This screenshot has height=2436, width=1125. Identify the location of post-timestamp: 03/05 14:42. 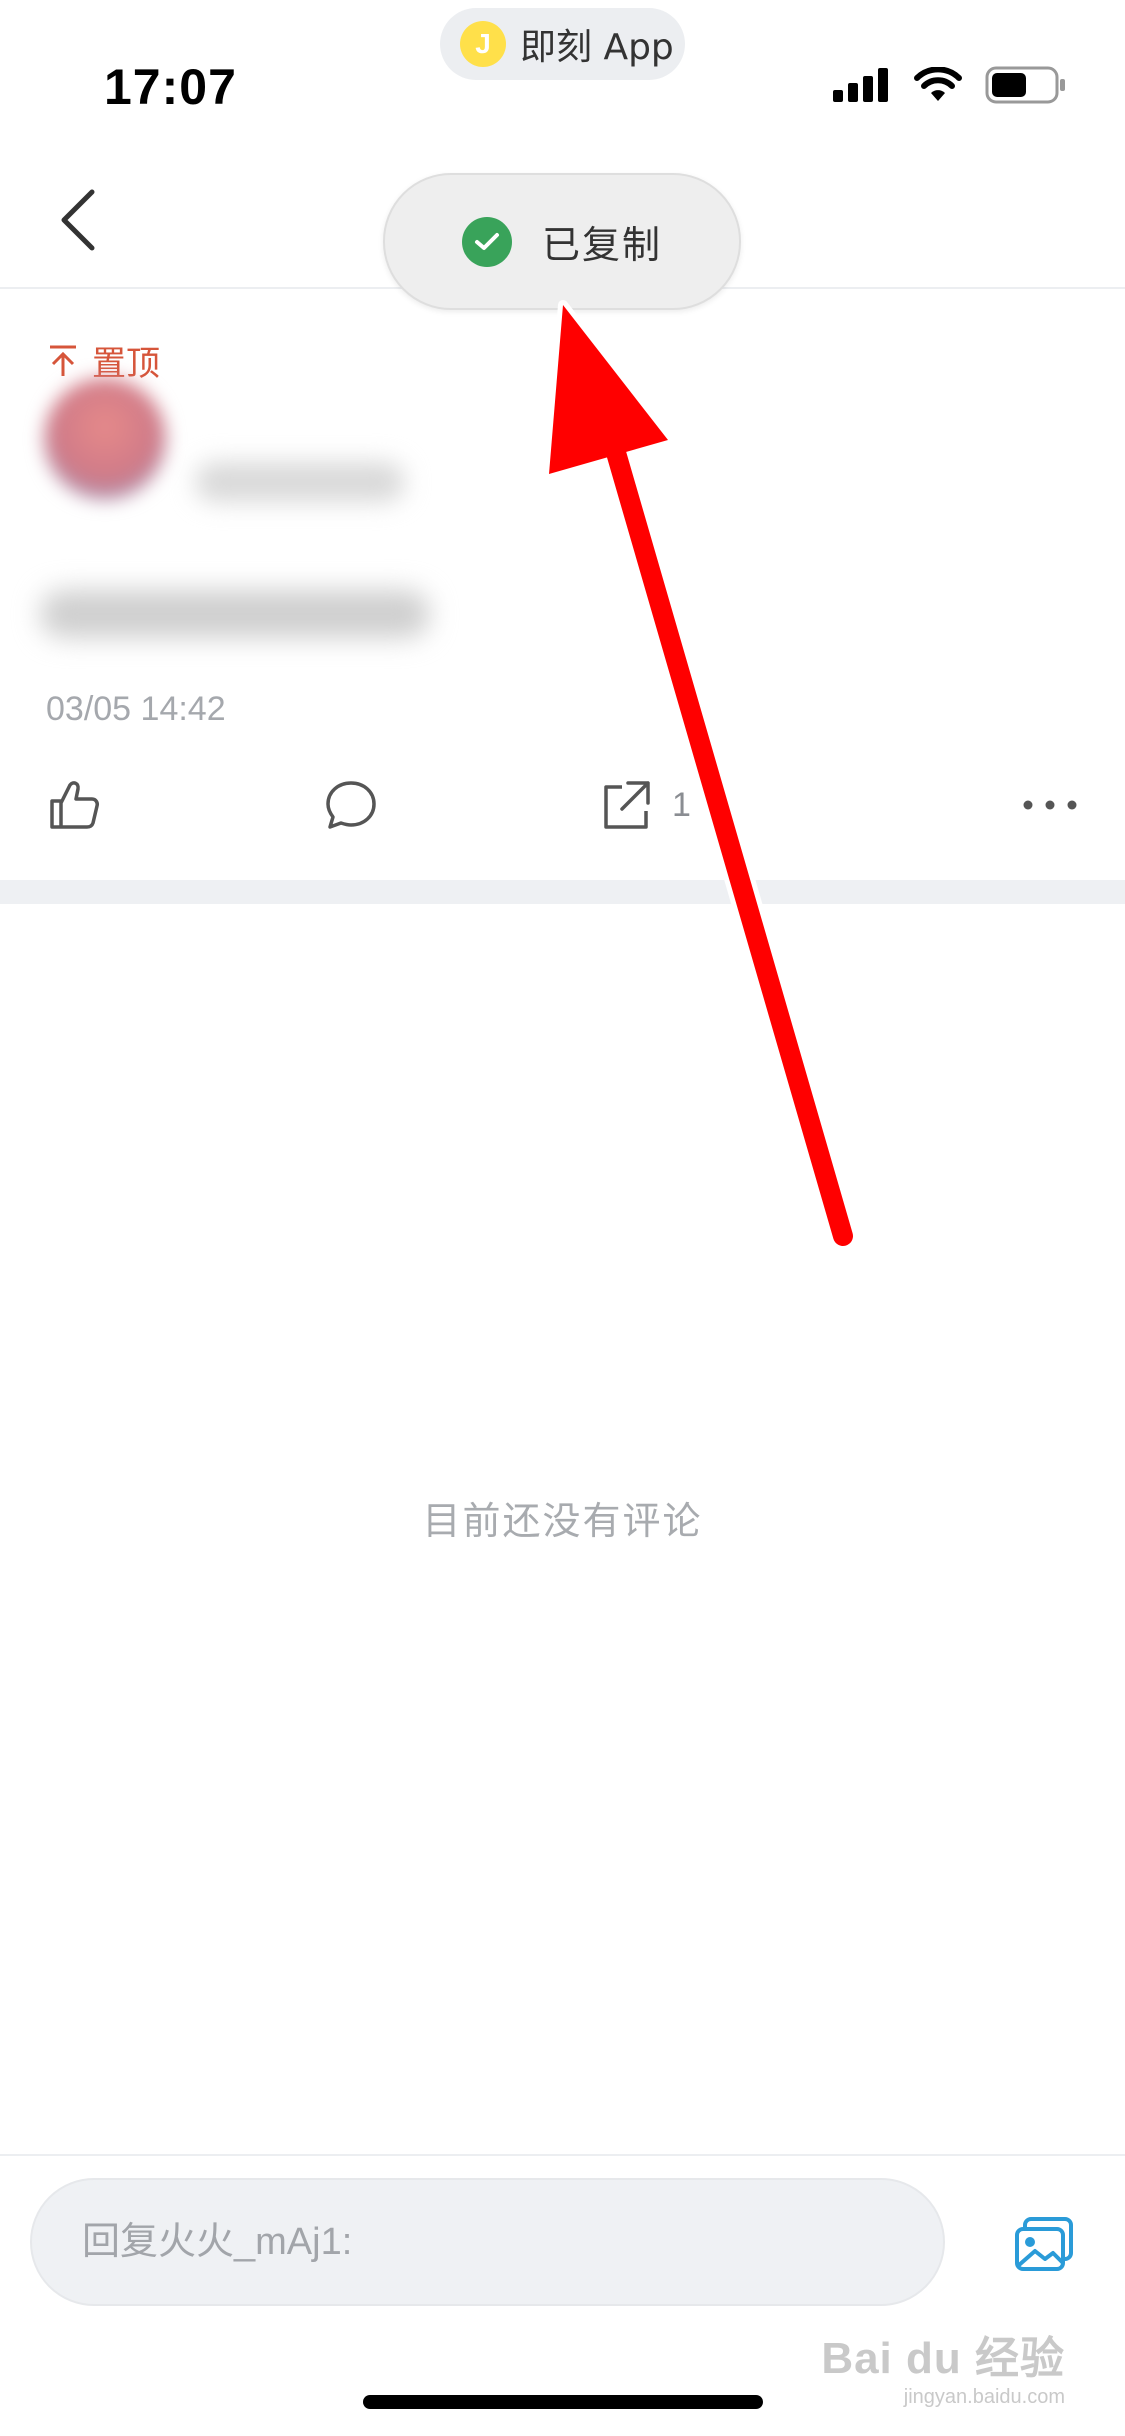
(136, 709).